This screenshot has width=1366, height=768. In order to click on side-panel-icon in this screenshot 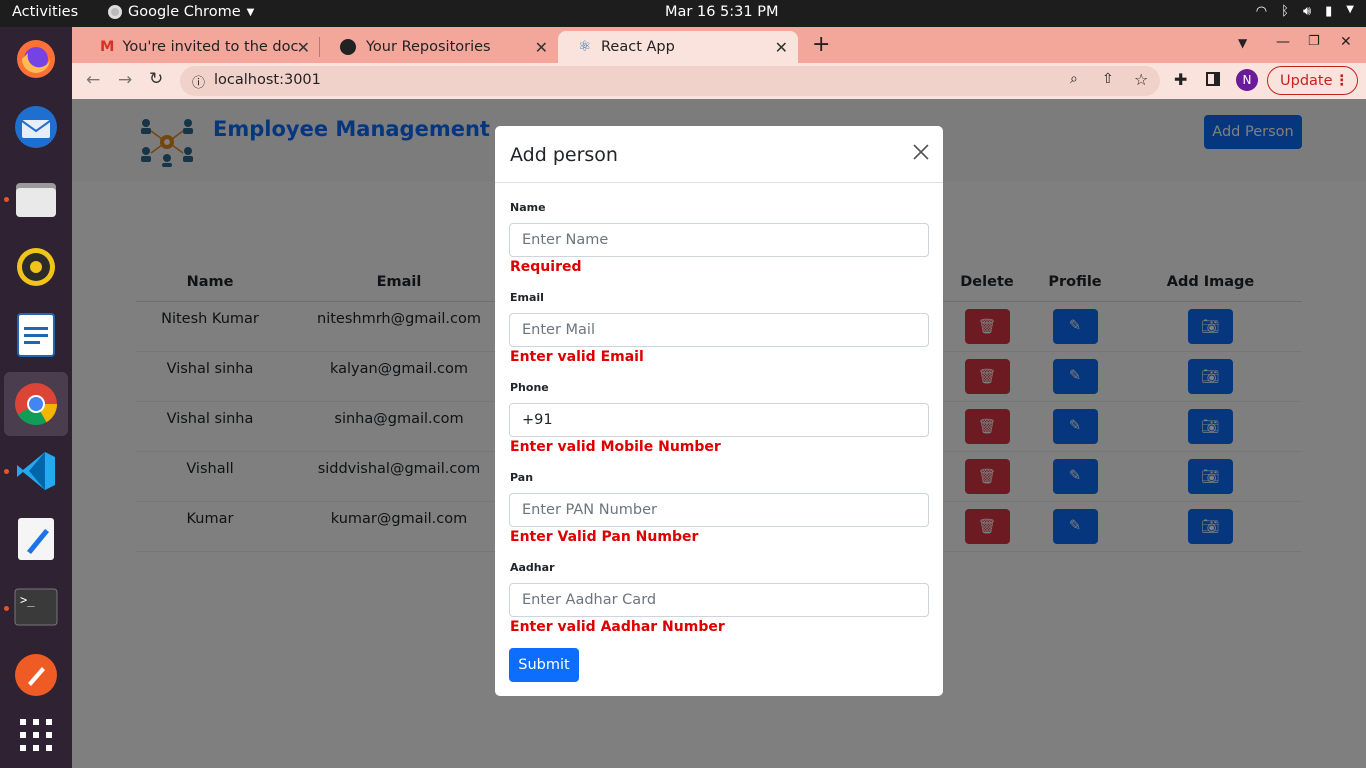, I will do `click(1213, 79)`.